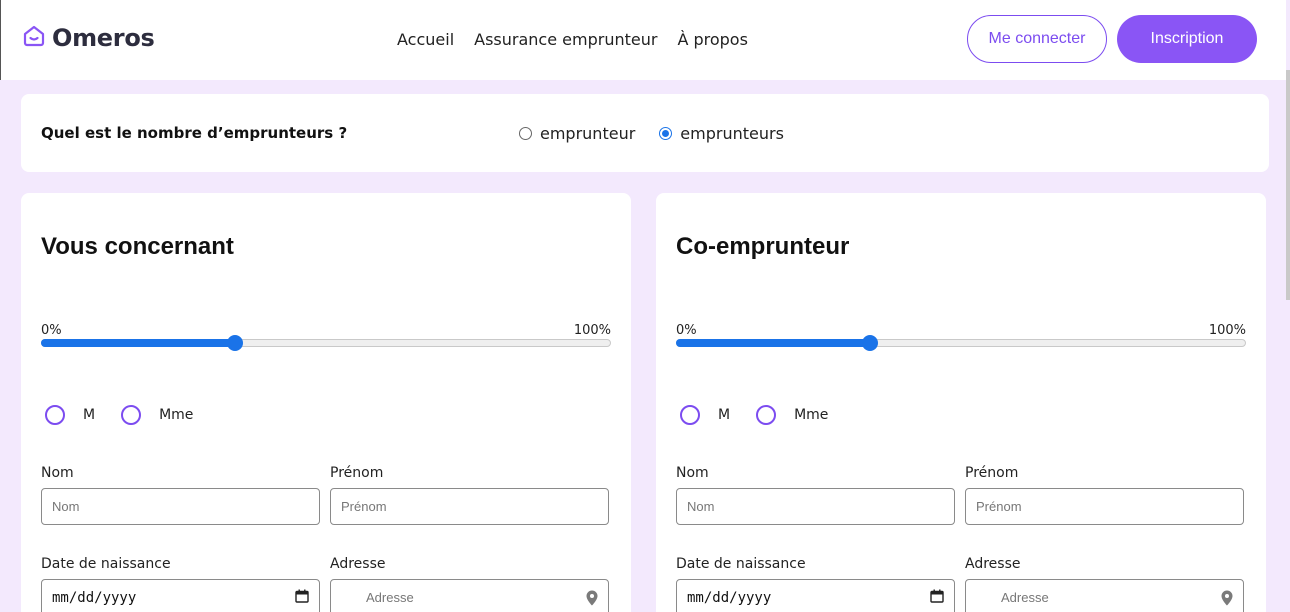 This screenshot has width=1290, height=612. What do you see at coordinates (1288, 185) in the screenshot?
I see `scrollbar-thumb` at bounding box center [1288, 185].